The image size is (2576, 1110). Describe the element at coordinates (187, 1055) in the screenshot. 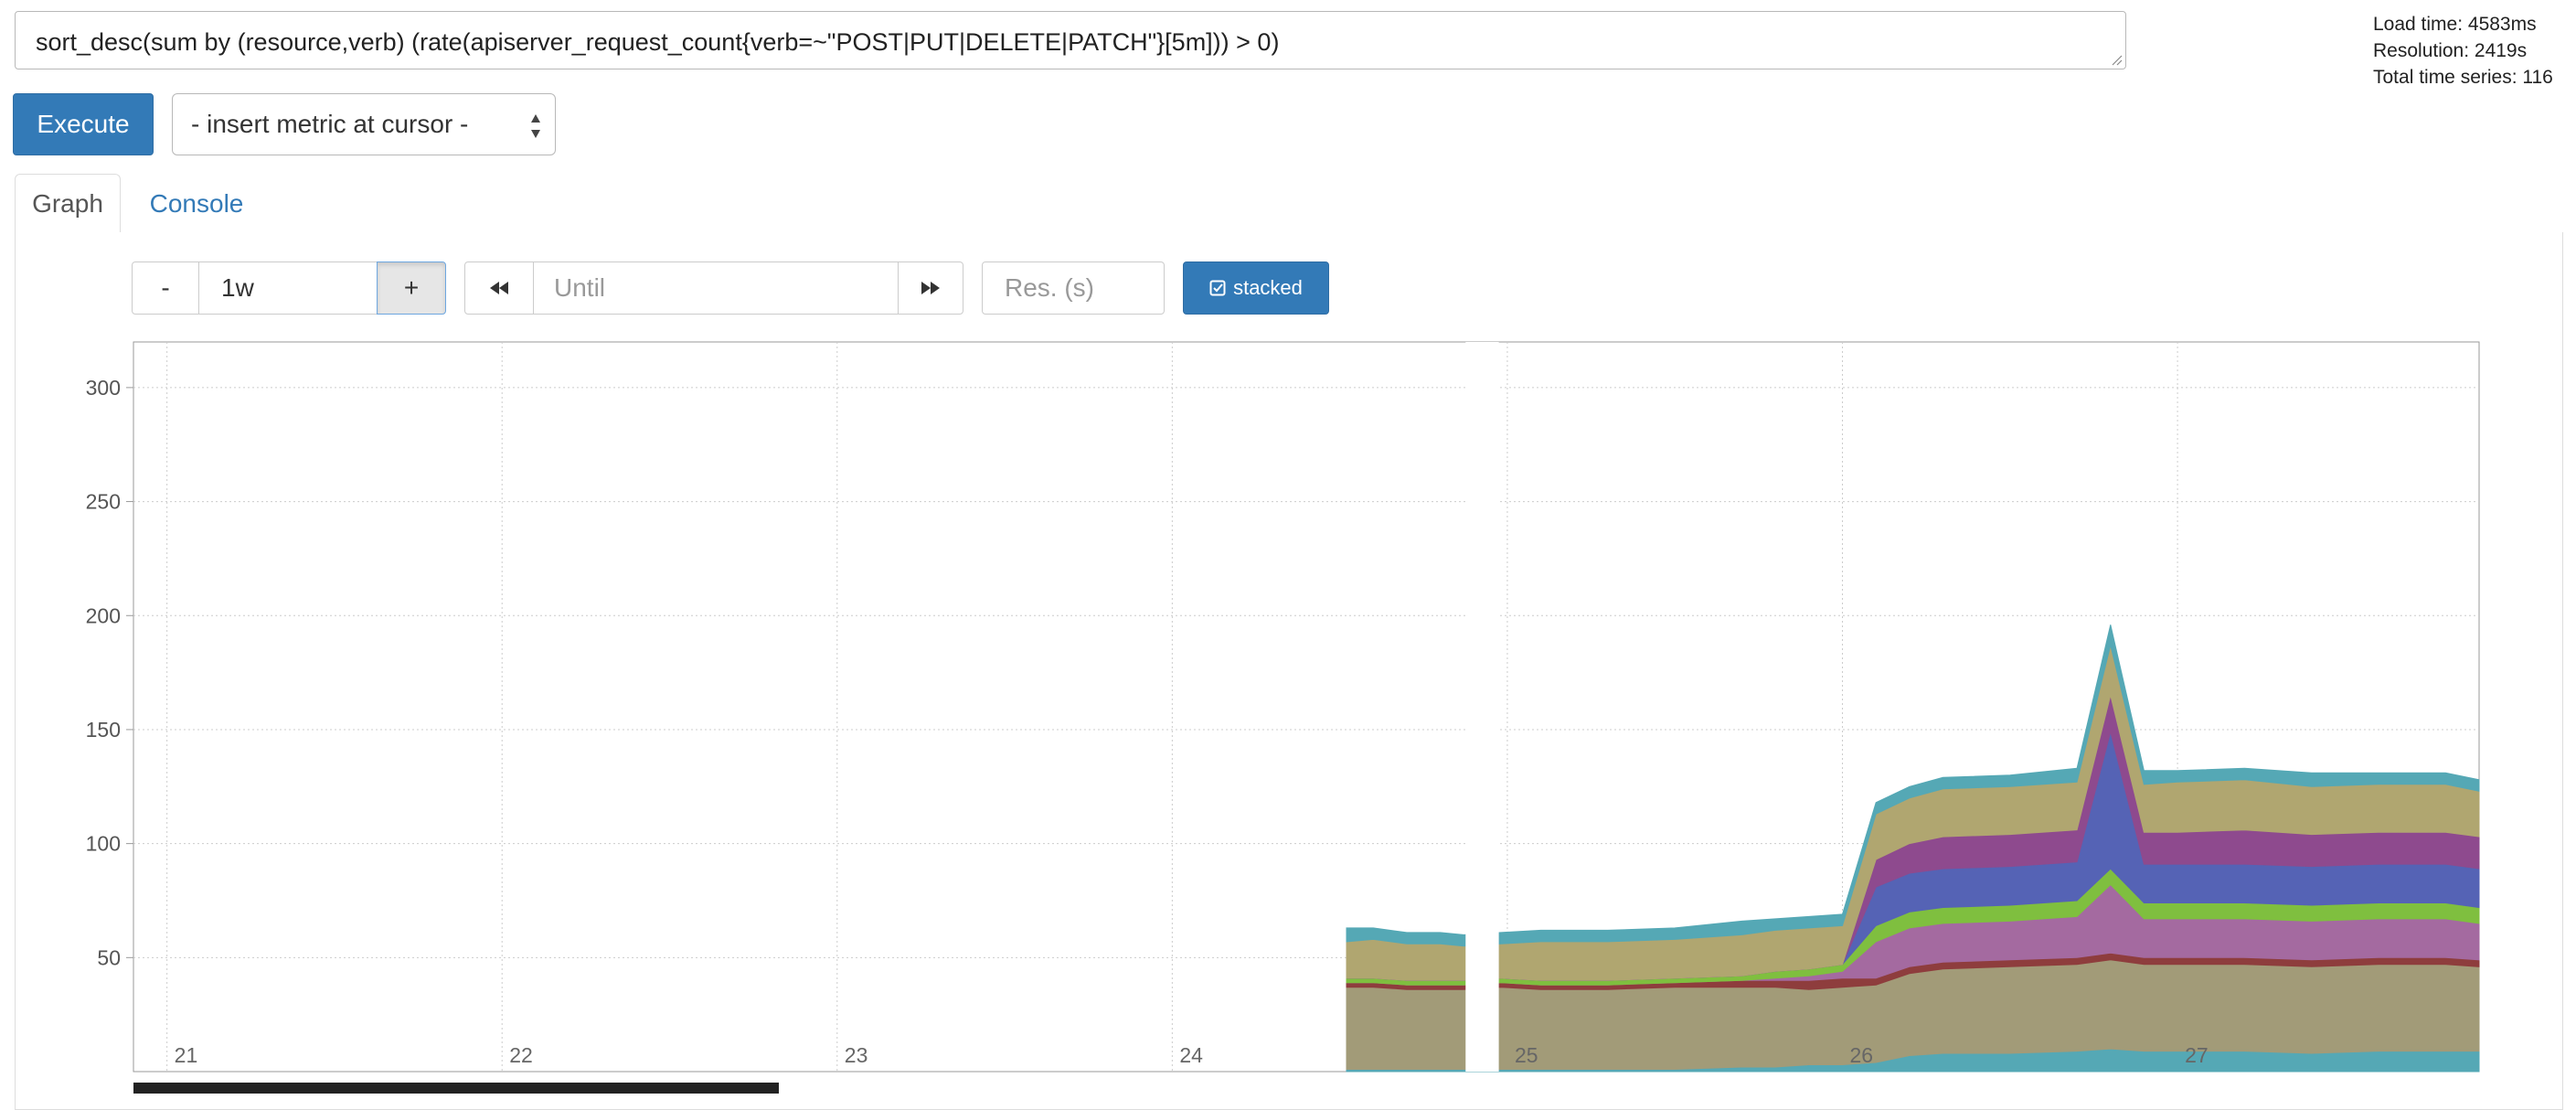

I see `x-tick-label: 21` at that location.